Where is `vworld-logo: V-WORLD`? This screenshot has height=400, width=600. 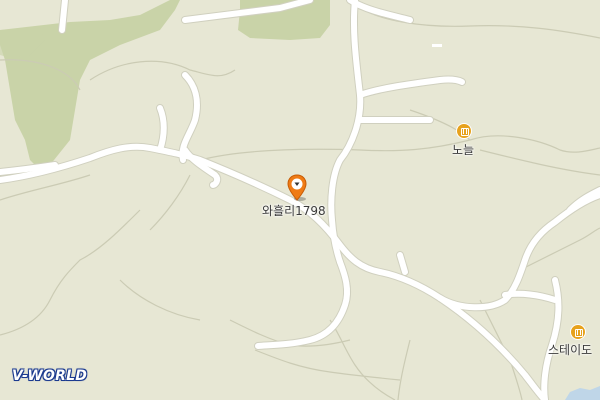 vworld-logo: V-WORLD is located at coordinates (50, 376).